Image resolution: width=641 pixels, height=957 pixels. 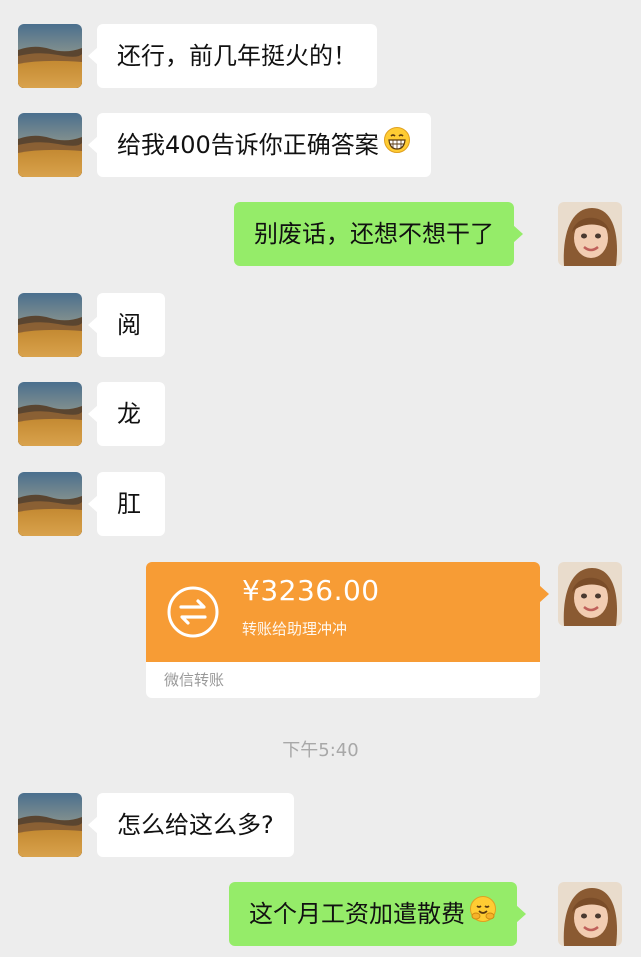 I want to click on message-bubble-incoming: 还行，前几年挺火的！, so click(x=232, y=56).